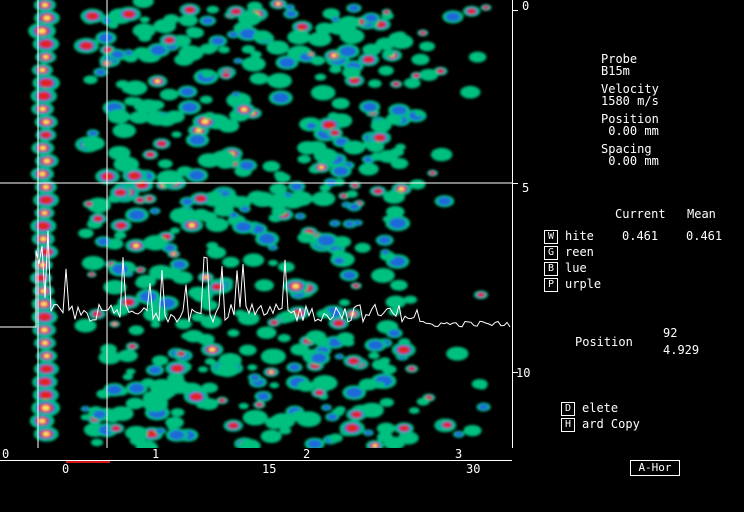  What do you see at coordinates (551, 269) in the screenshot?
I see `blue-channel-key: B` at bounding box center [551, 269].